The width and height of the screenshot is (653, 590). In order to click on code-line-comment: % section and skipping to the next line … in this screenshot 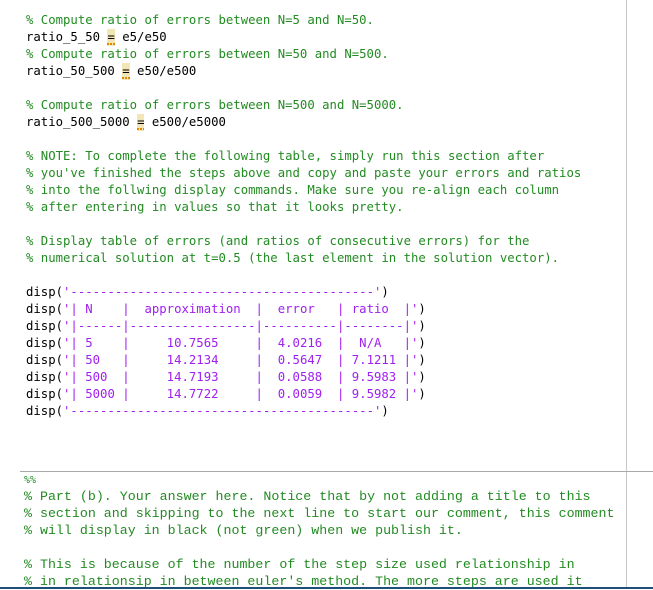, I will do `click(319, 513)`.